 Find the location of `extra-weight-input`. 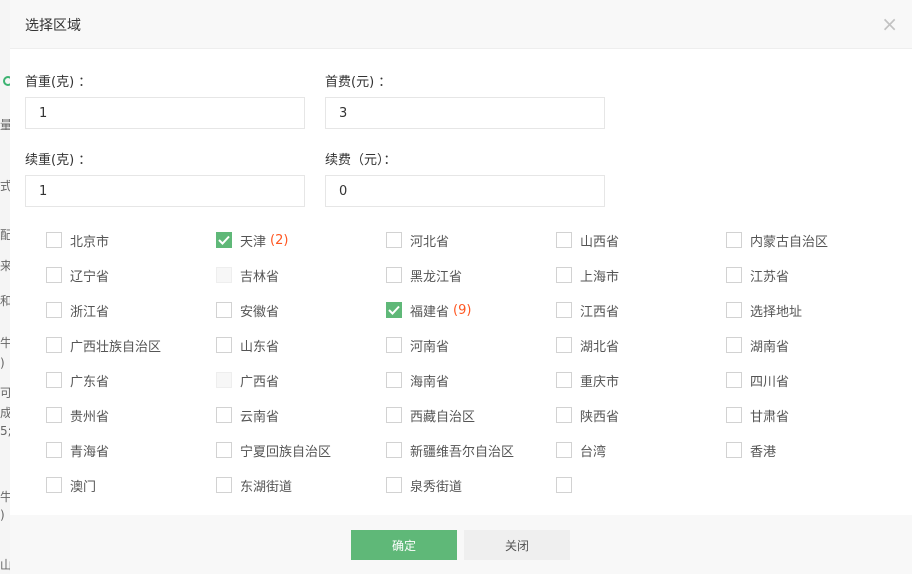

extra-weight-input is located at coordinates (165, 191).